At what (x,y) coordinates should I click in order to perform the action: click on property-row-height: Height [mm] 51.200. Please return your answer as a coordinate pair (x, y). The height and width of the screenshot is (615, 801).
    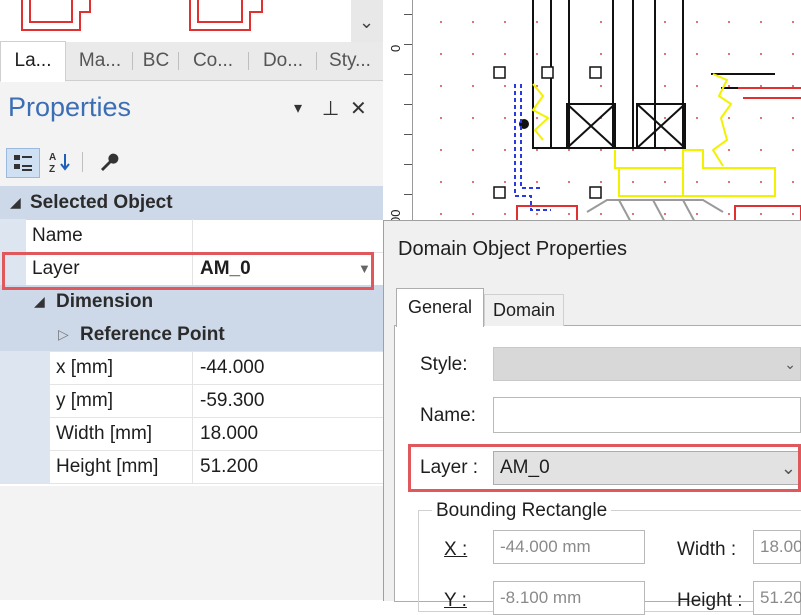
    Looking at the image, I should click on (191, 467).